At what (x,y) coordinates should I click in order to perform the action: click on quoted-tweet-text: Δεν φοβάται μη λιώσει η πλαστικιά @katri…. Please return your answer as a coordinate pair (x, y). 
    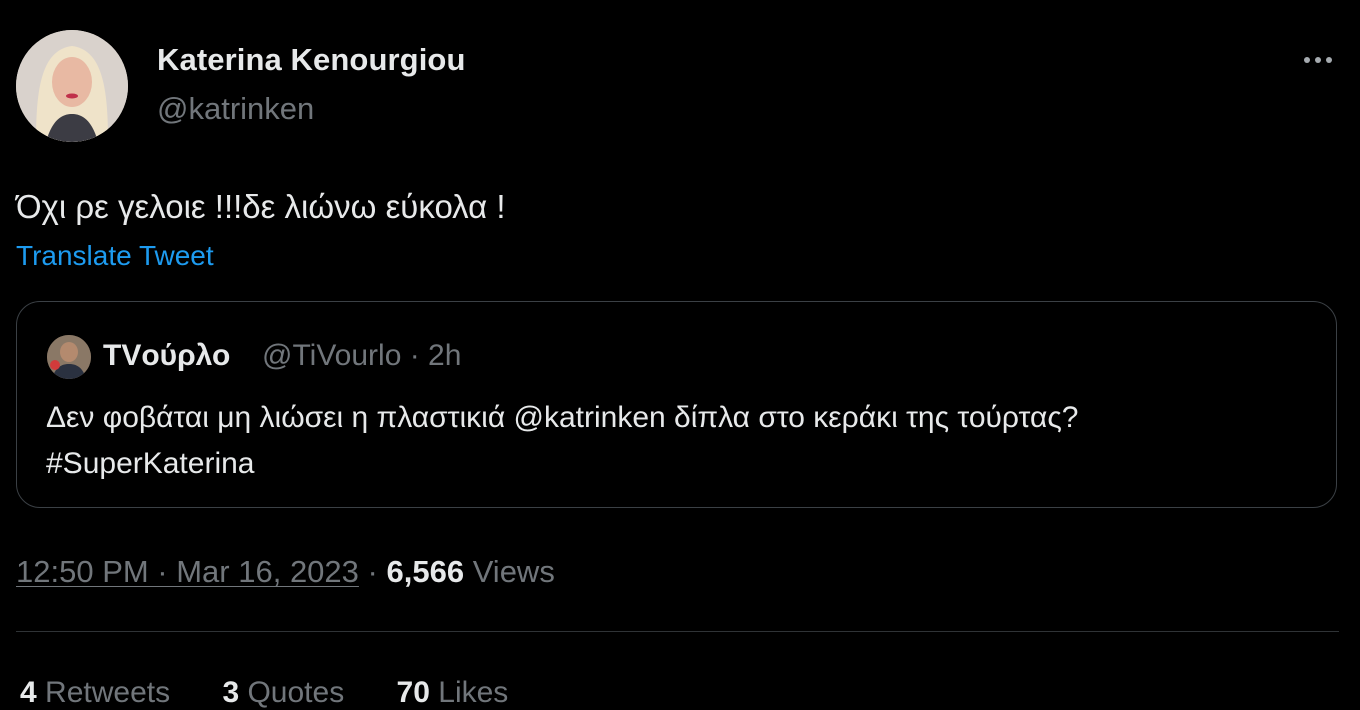
    Looking at the image, I should click on (681, 441).